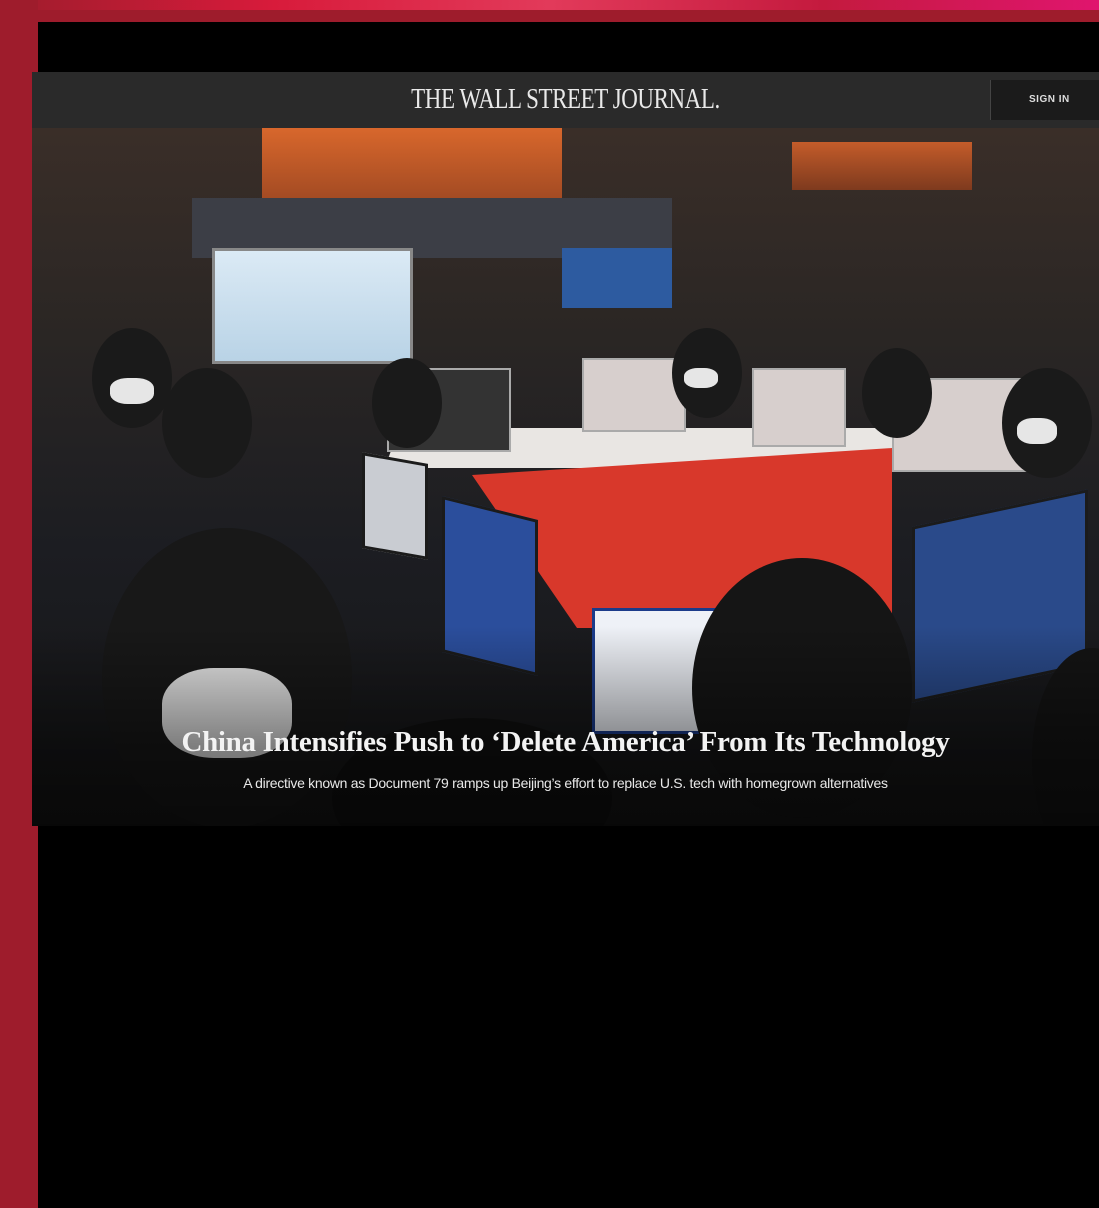 The width and height of the screenshot is (1099, 1208). I want to click on wsj-logo: THE WALL STREET JOURNAL., so click(565, 100).